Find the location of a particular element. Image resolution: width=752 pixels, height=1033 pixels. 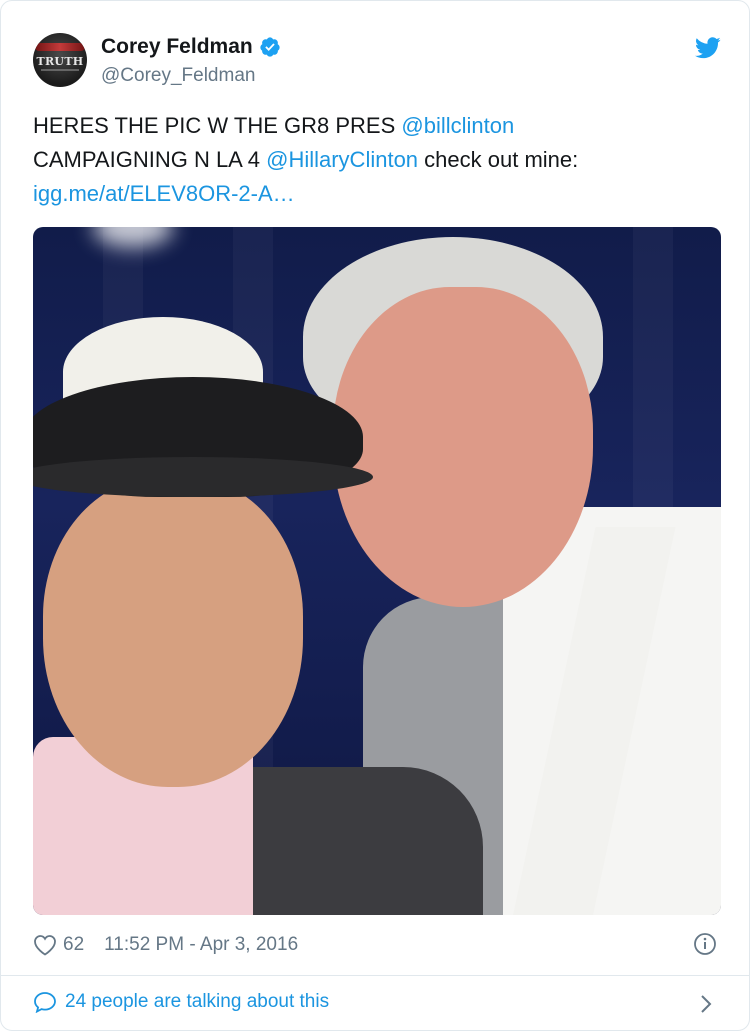

tweet-header: TRUTH Corey Feldman @Corey_Feldman is located at coordinates (378, 61).